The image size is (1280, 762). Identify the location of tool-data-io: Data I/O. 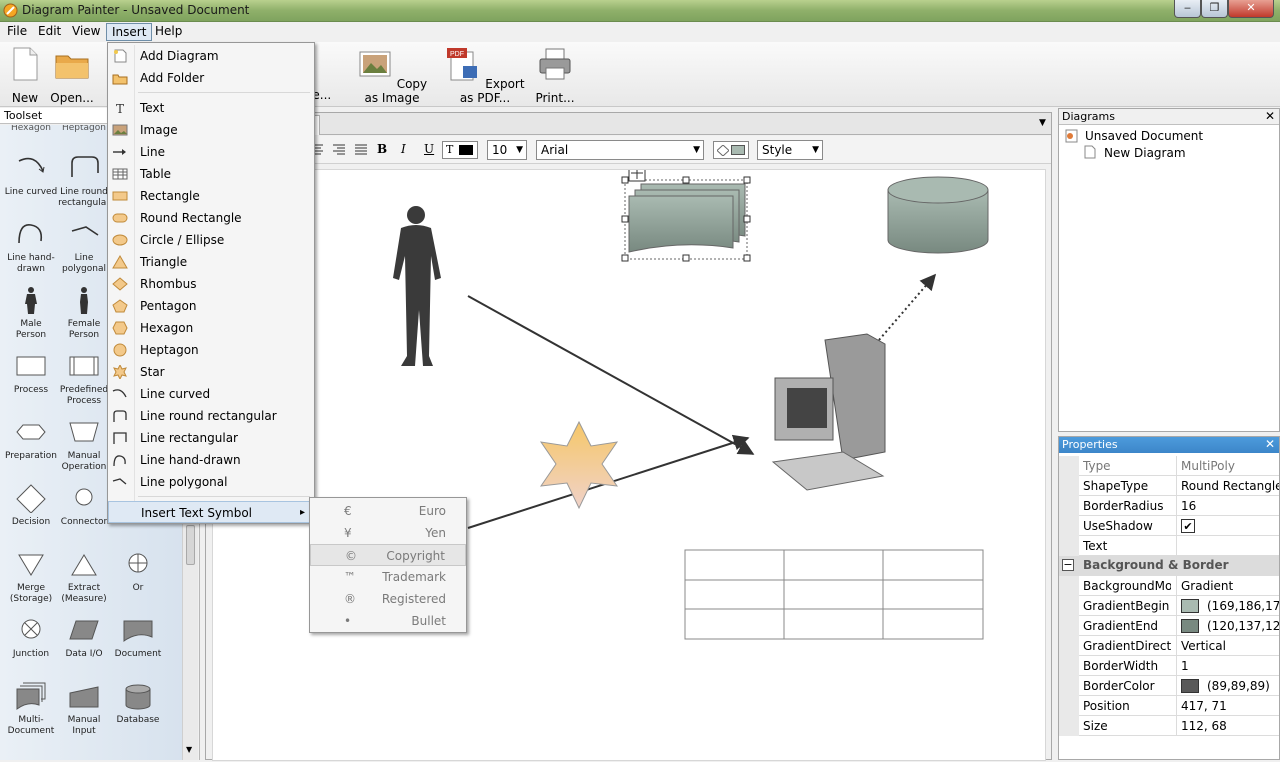
(84, 637).